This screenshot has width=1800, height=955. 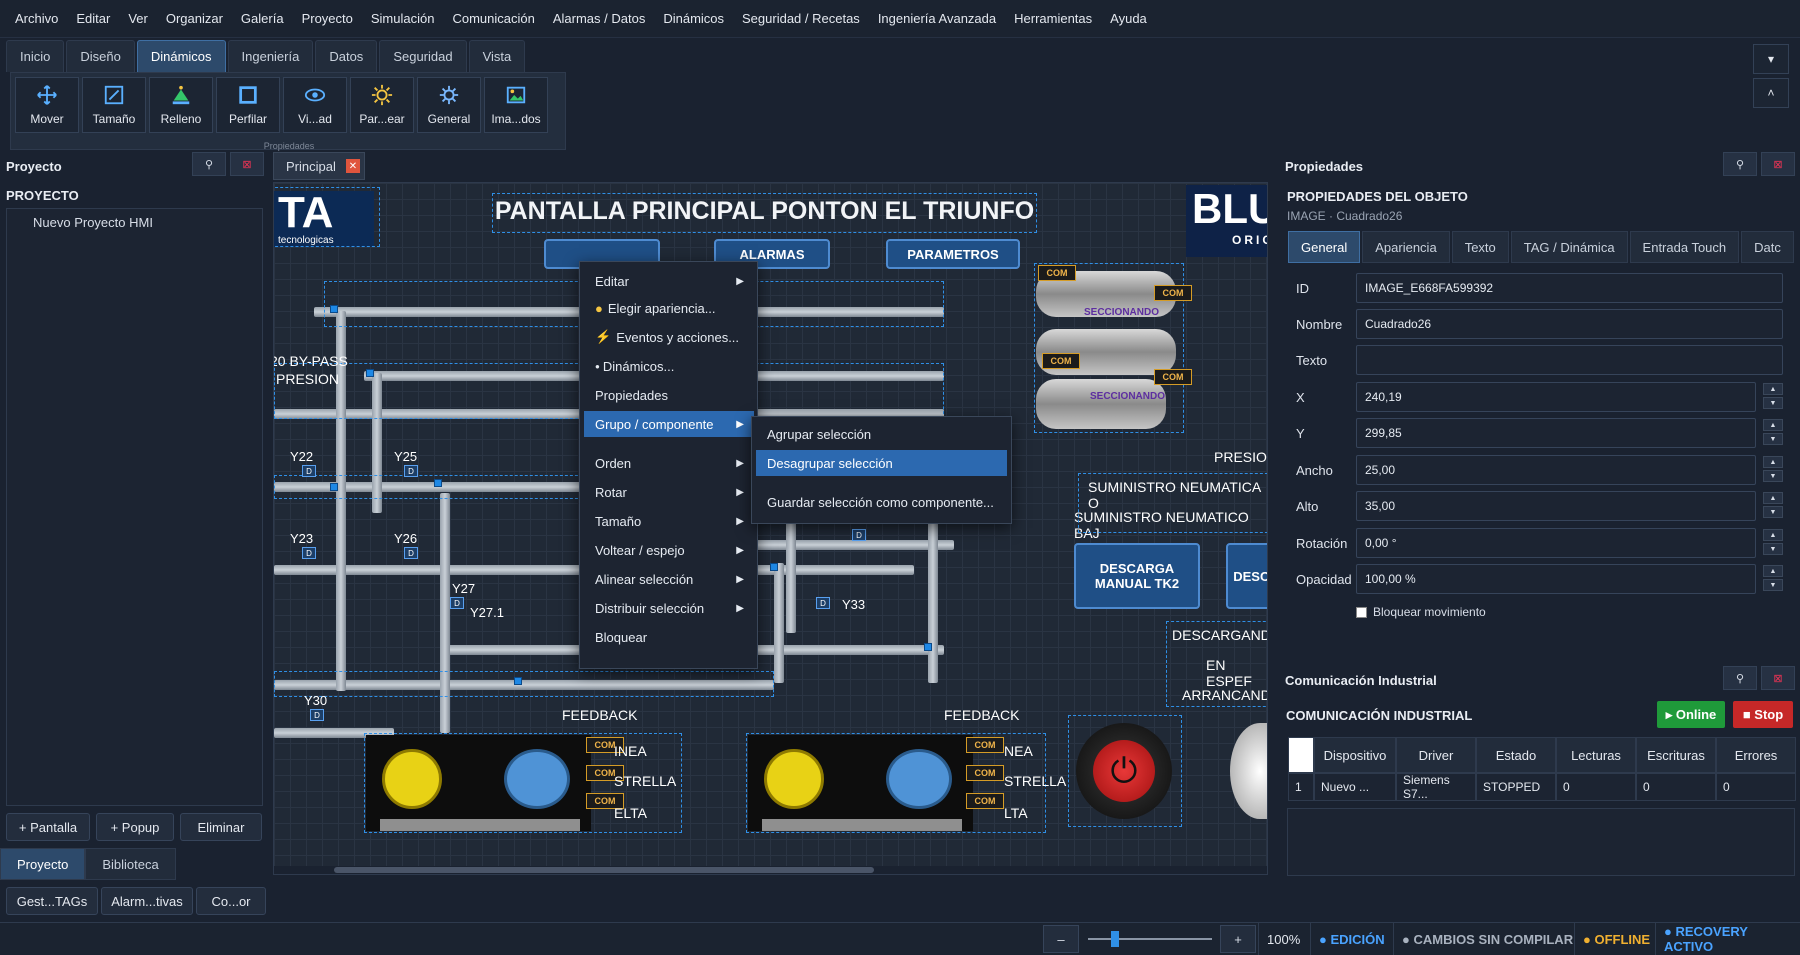 What do you see at coordinates (382, 105) in the screenshot?
I see `blink-button: Par...ear` at bounding box center [382, 105].